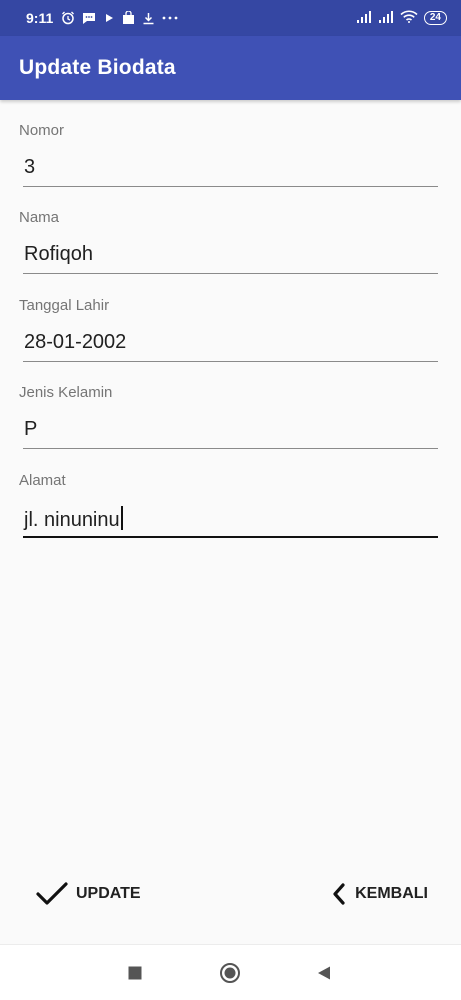 The width and height of the screenshot is (461, 1000). What do you see at coordinates (230, 448) in the screenshot?
I see `jenis-kelamin-underline` at bounding box center [230, 448].